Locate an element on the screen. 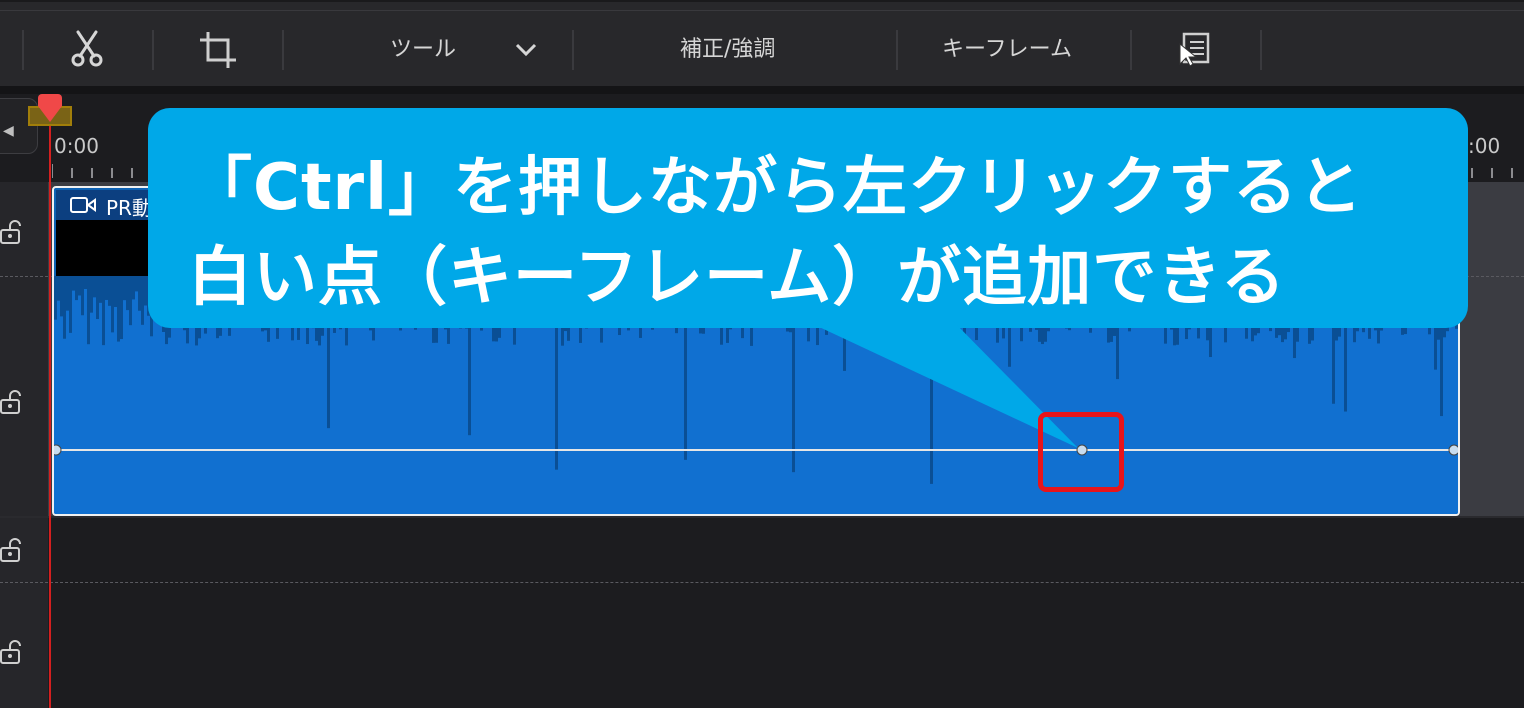 This screenshot has height=708, width=1524. callout-pointer is located at coordinates (939, 383).